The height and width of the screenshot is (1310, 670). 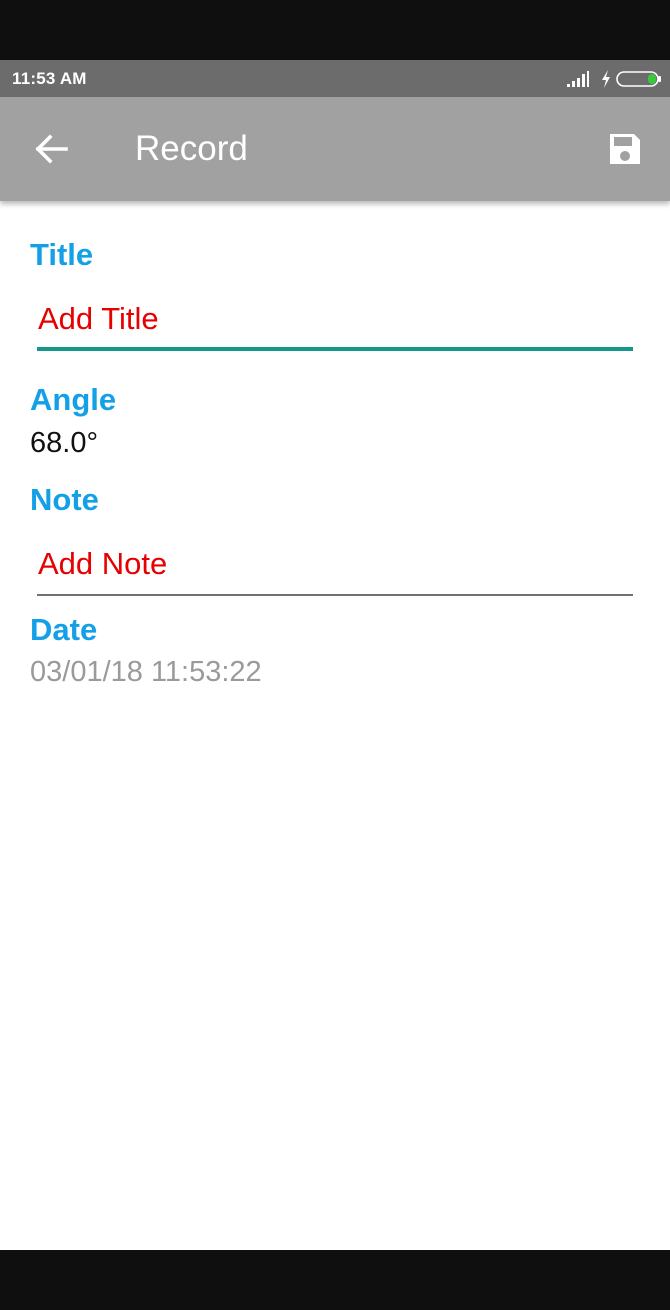 What do you see at coordinates (335, 30) in the screenshot?
I see `top-bezel` at bounding box center [335, 30].